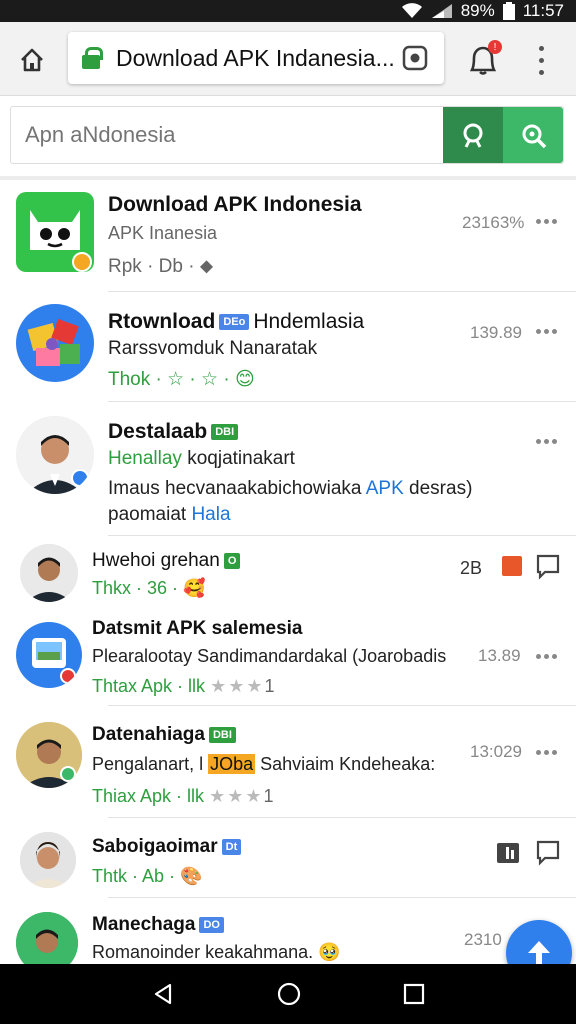 The width and height of the screenshot is (576, 1024). I want to click on system-nav-bar, so click(288, 994).